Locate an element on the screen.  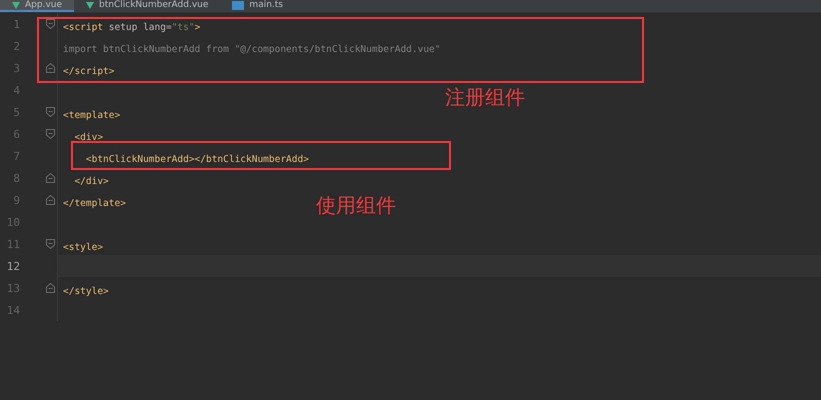
editor-tab: App.vue is located at coordinates (37, 6).